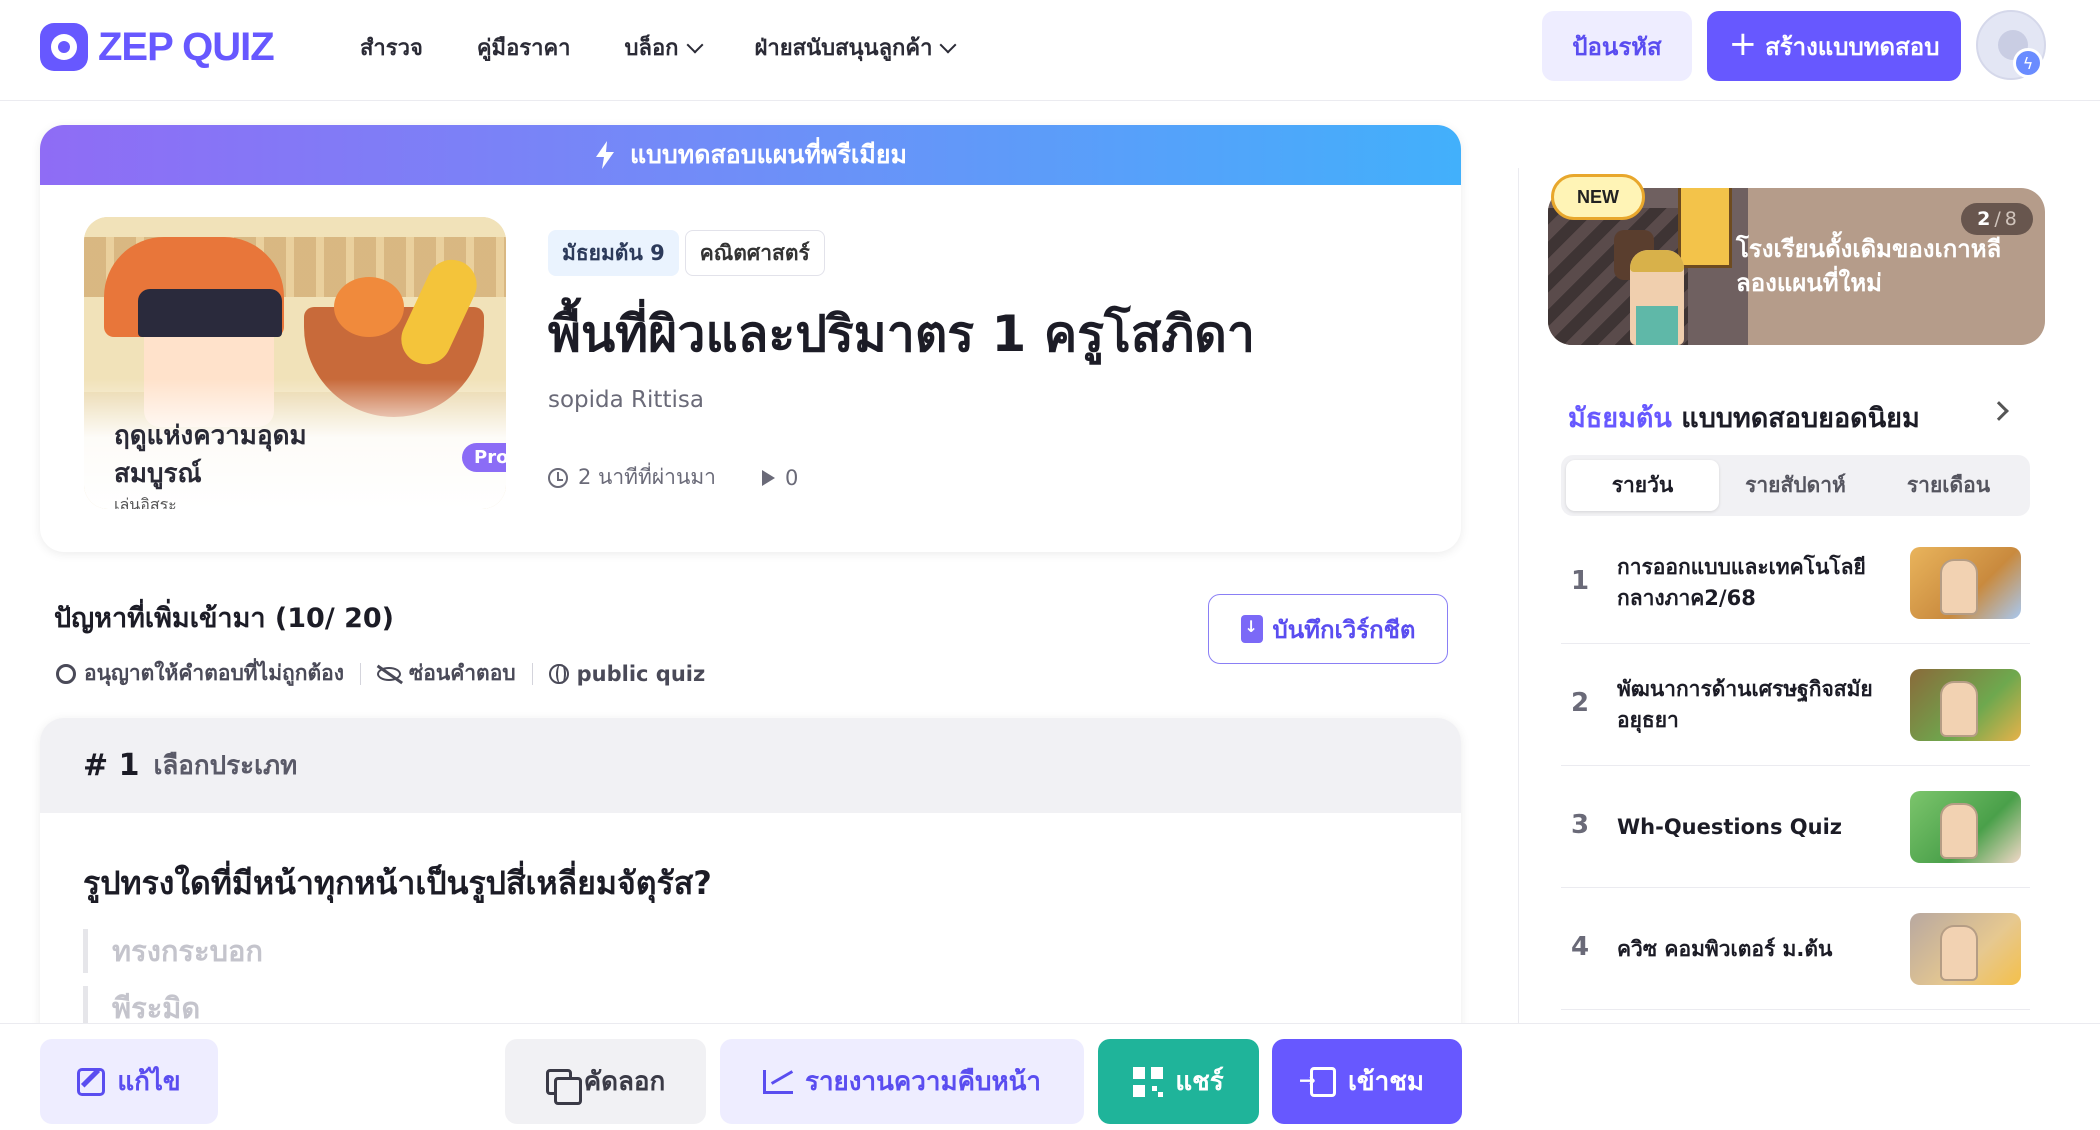 The width and height of the screenshot is (2100, 1130). What do you see at coordinates (1148, 1081) in the screenshot?
I see `qr-code-icon` at bounding box center [1148, 1081].